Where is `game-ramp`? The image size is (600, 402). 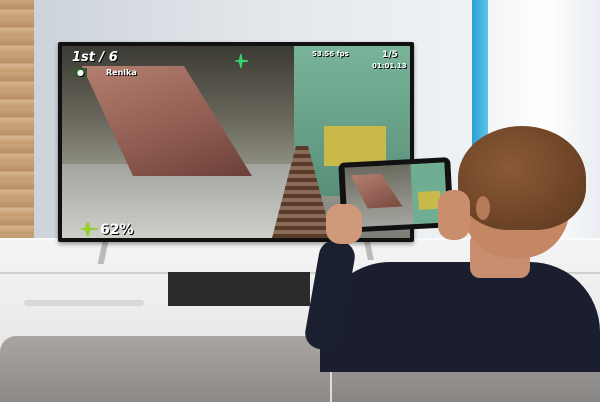
game-ramp is located at coordinates (167, 121).